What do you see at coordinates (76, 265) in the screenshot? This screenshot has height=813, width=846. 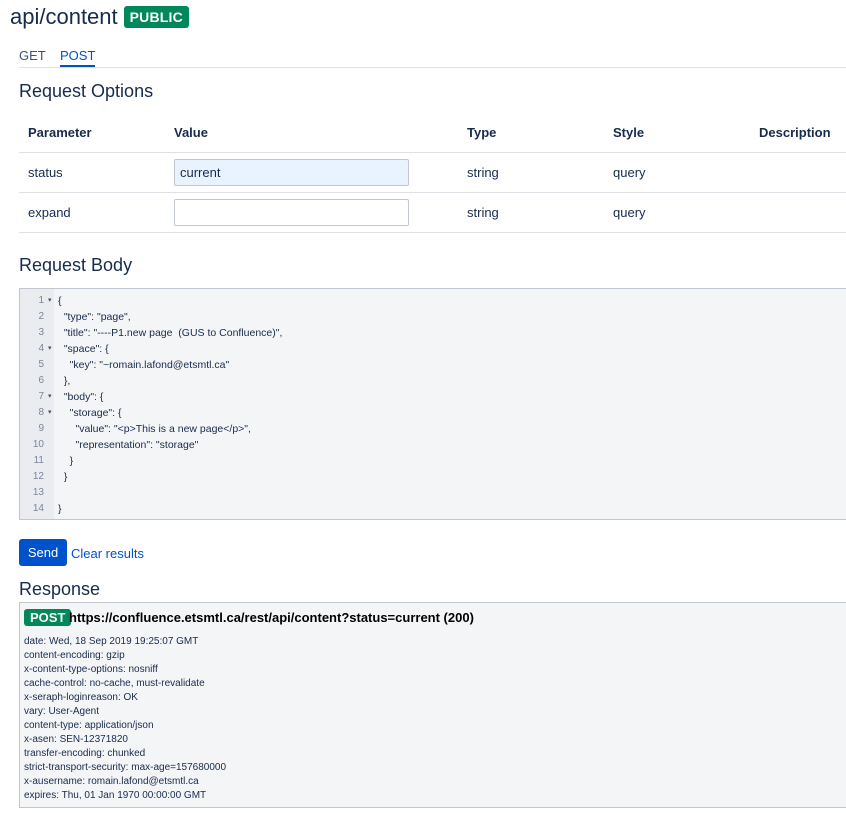 I see `request-body-heading: Request Body` at bounding box center [76, 265].